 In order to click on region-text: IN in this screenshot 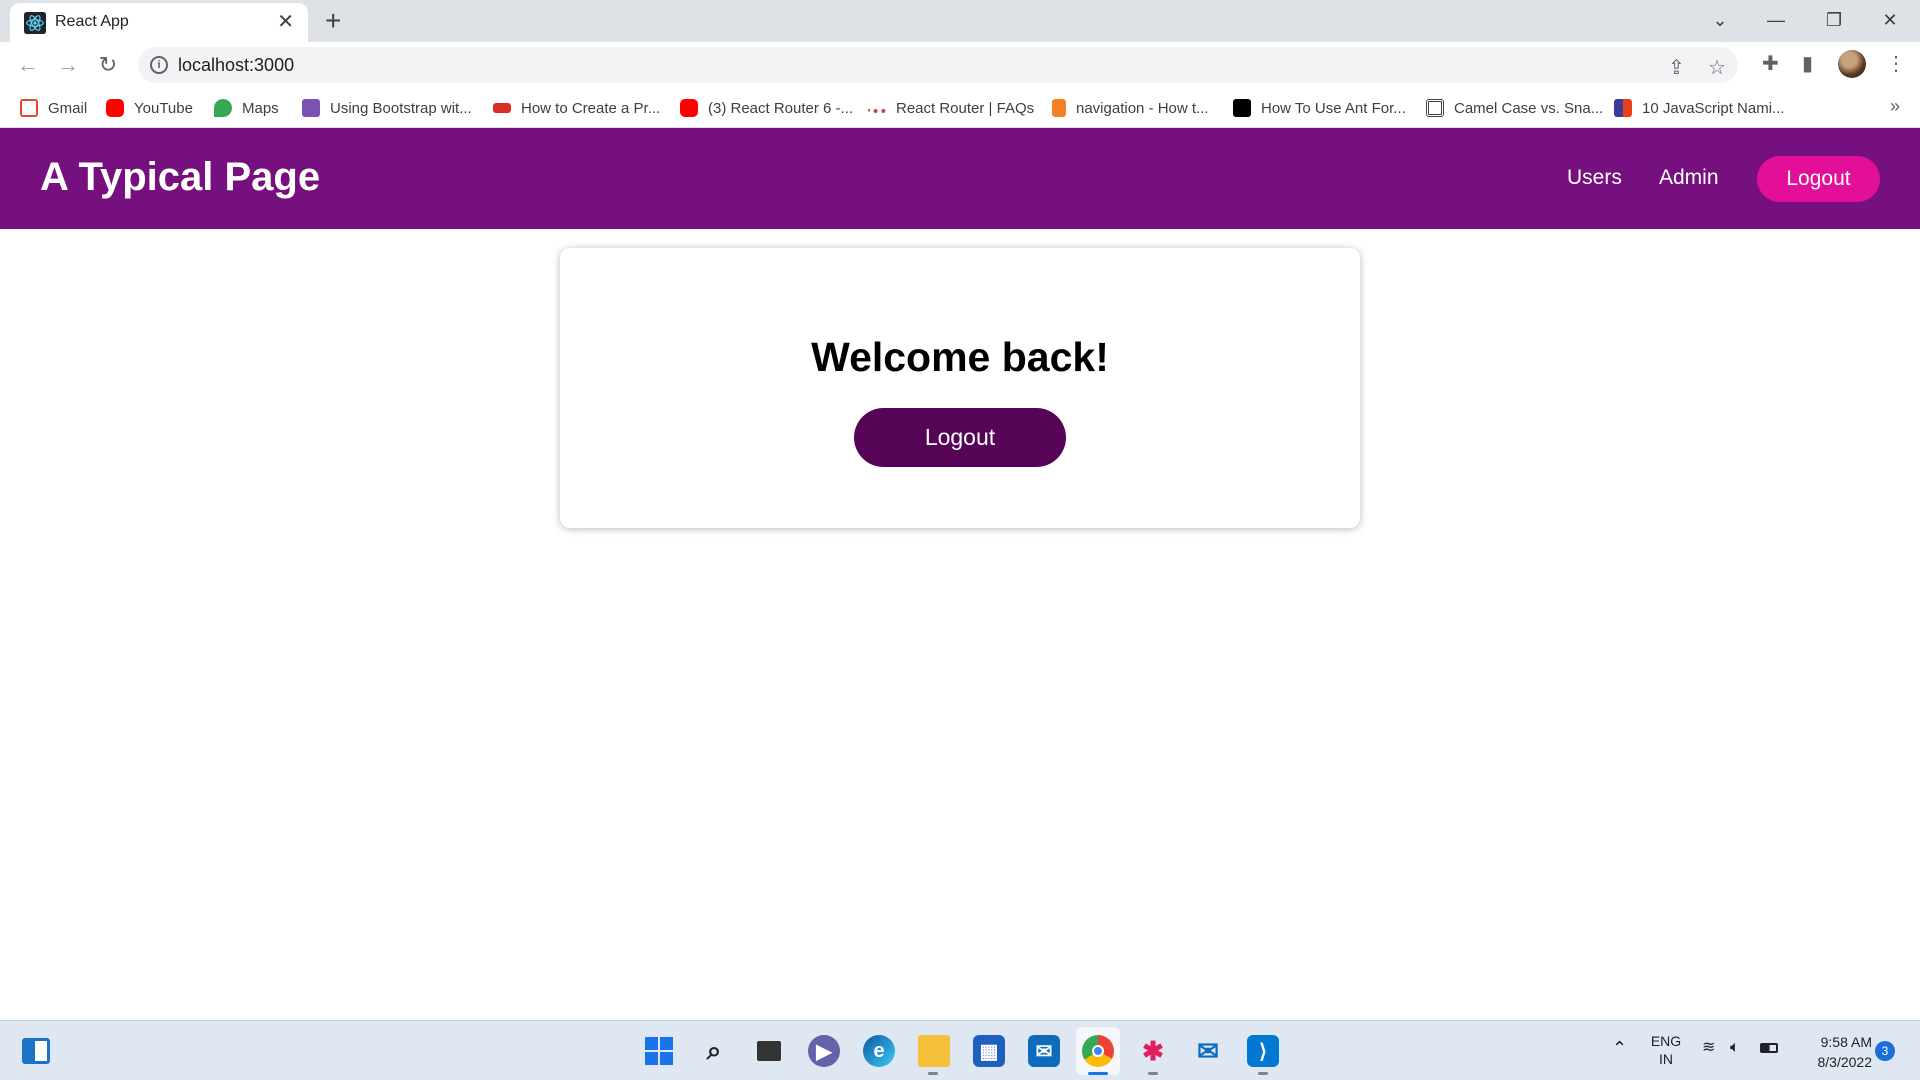, I will do `click(1666, 1059)`.